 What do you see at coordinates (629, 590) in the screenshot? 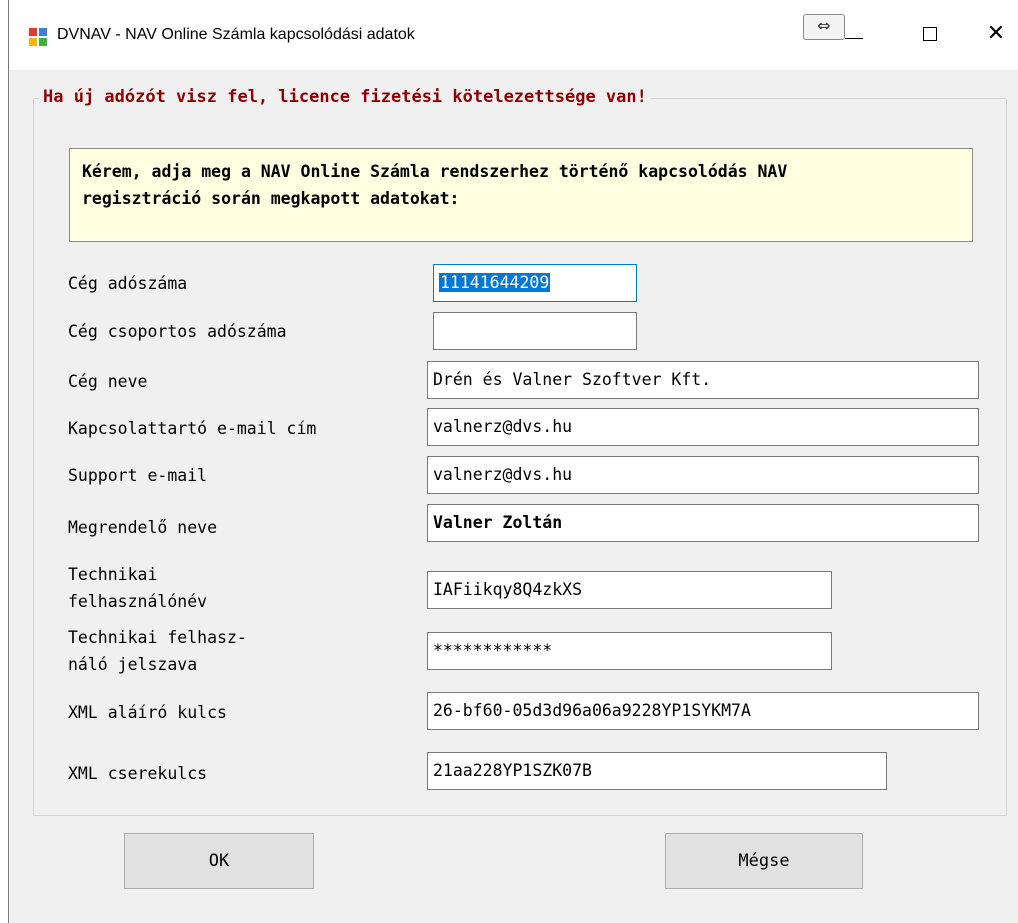
I see `tech-user-input: IAFiikqy8Q4zkXS` at bounding box center [629, 590].